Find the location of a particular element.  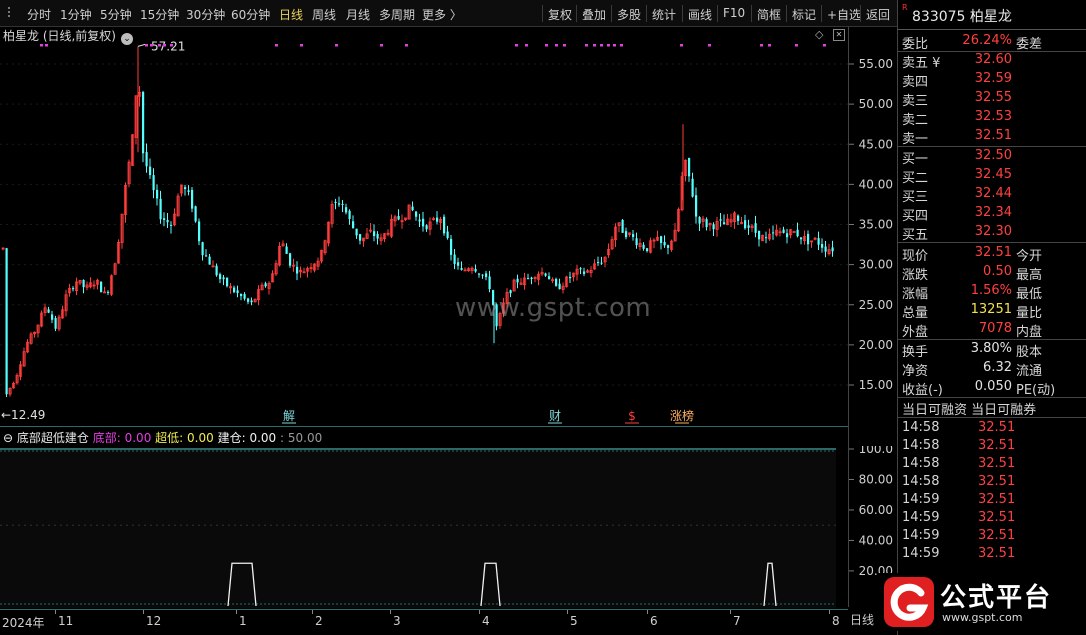

date-label: 5 is located at coordinates (574, 621).